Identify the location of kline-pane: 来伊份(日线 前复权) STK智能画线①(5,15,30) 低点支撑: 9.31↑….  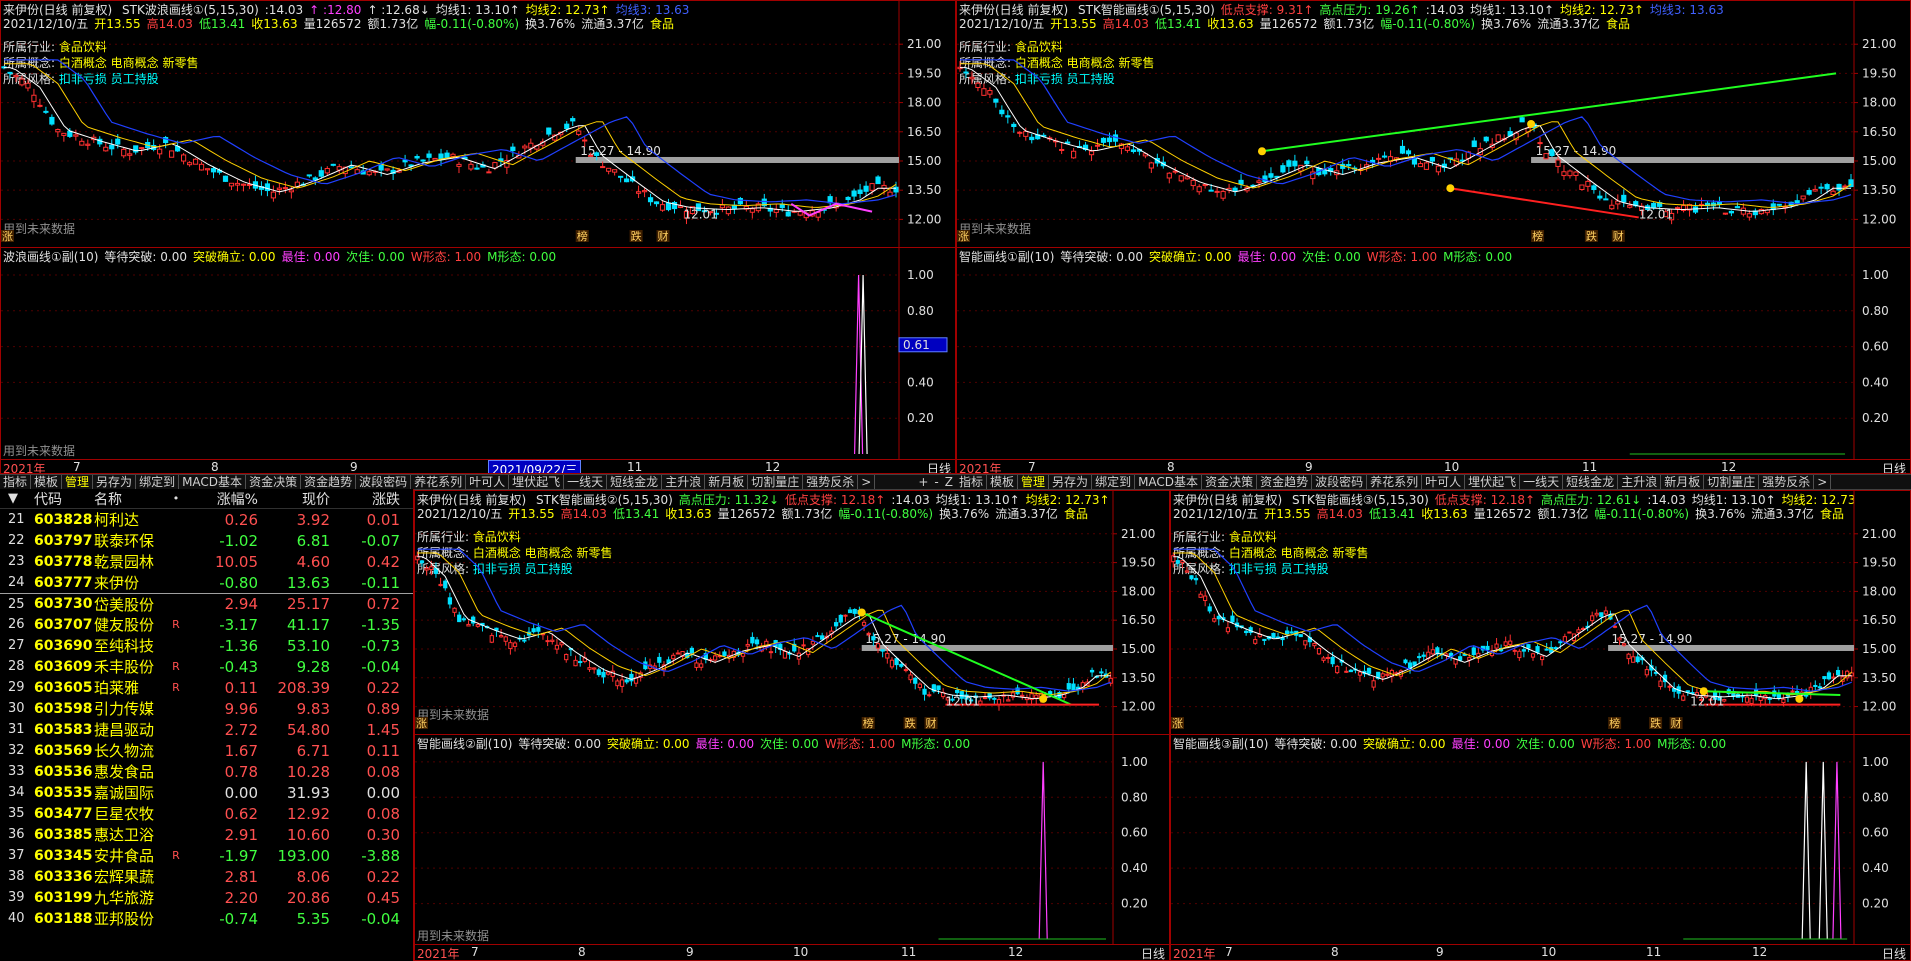
(1433, 124).